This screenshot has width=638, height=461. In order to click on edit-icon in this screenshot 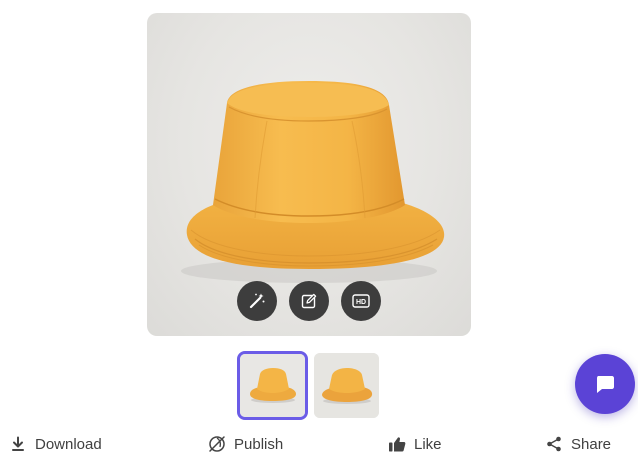, I will do `click(309, 301)`.